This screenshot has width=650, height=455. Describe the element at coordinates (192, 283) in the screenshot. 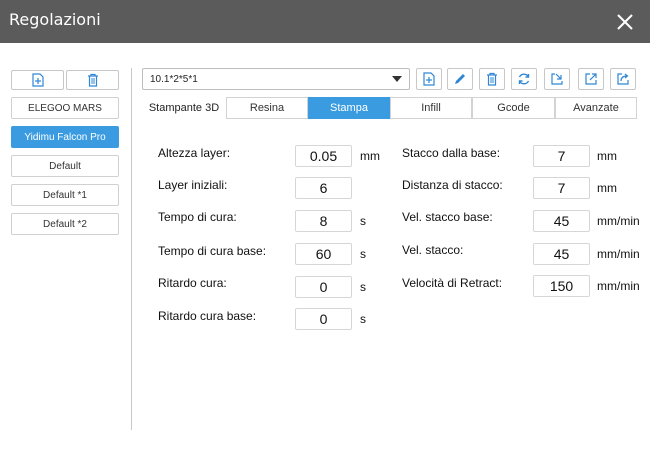

I see `setting-label-ritardo-cura: Ritardo cura:` at that location.